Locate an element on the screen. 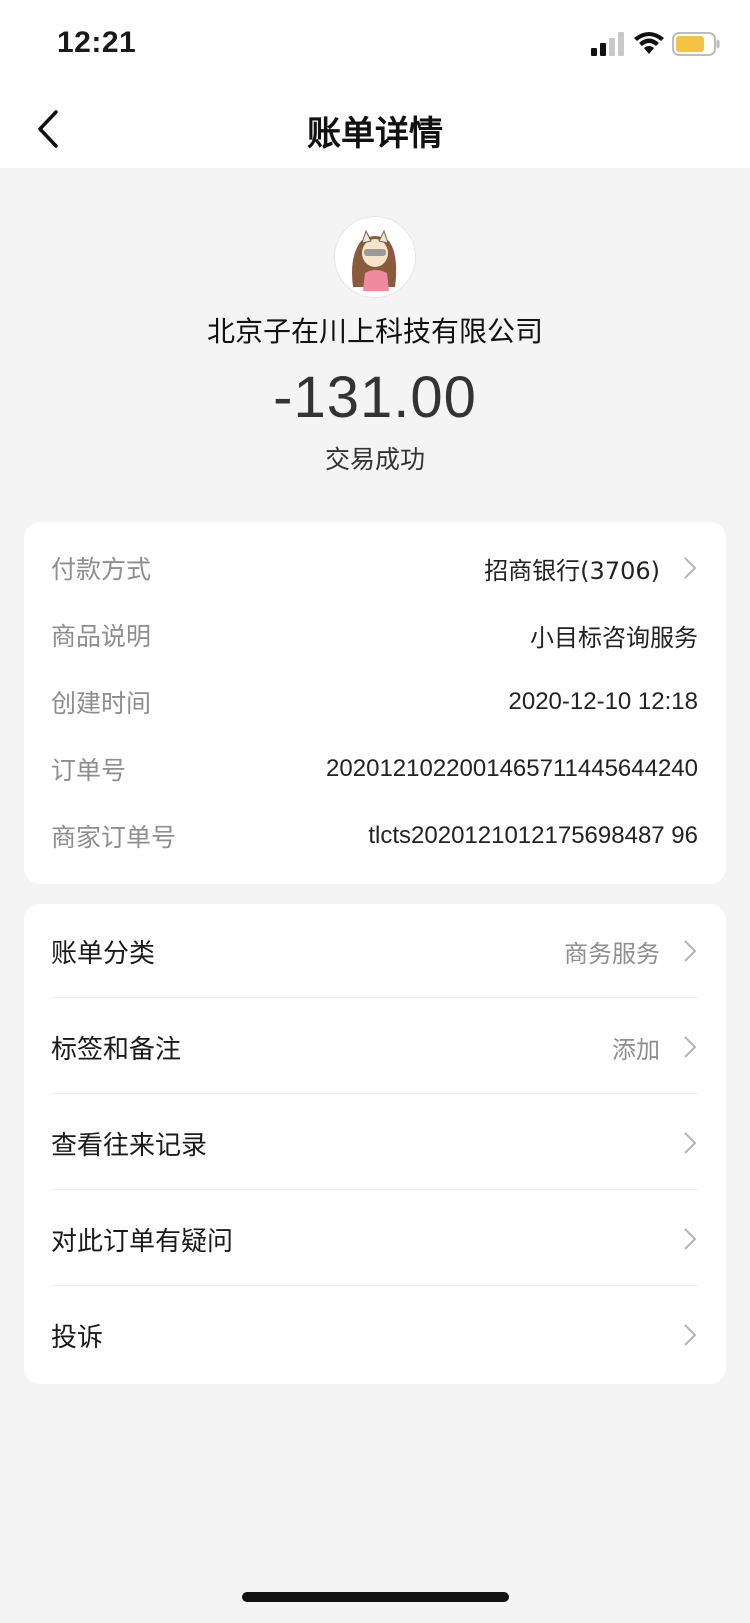 The width and height of the screenshot is (750, 1623). status-time: 12:21 is located at coordinates (97, 42).